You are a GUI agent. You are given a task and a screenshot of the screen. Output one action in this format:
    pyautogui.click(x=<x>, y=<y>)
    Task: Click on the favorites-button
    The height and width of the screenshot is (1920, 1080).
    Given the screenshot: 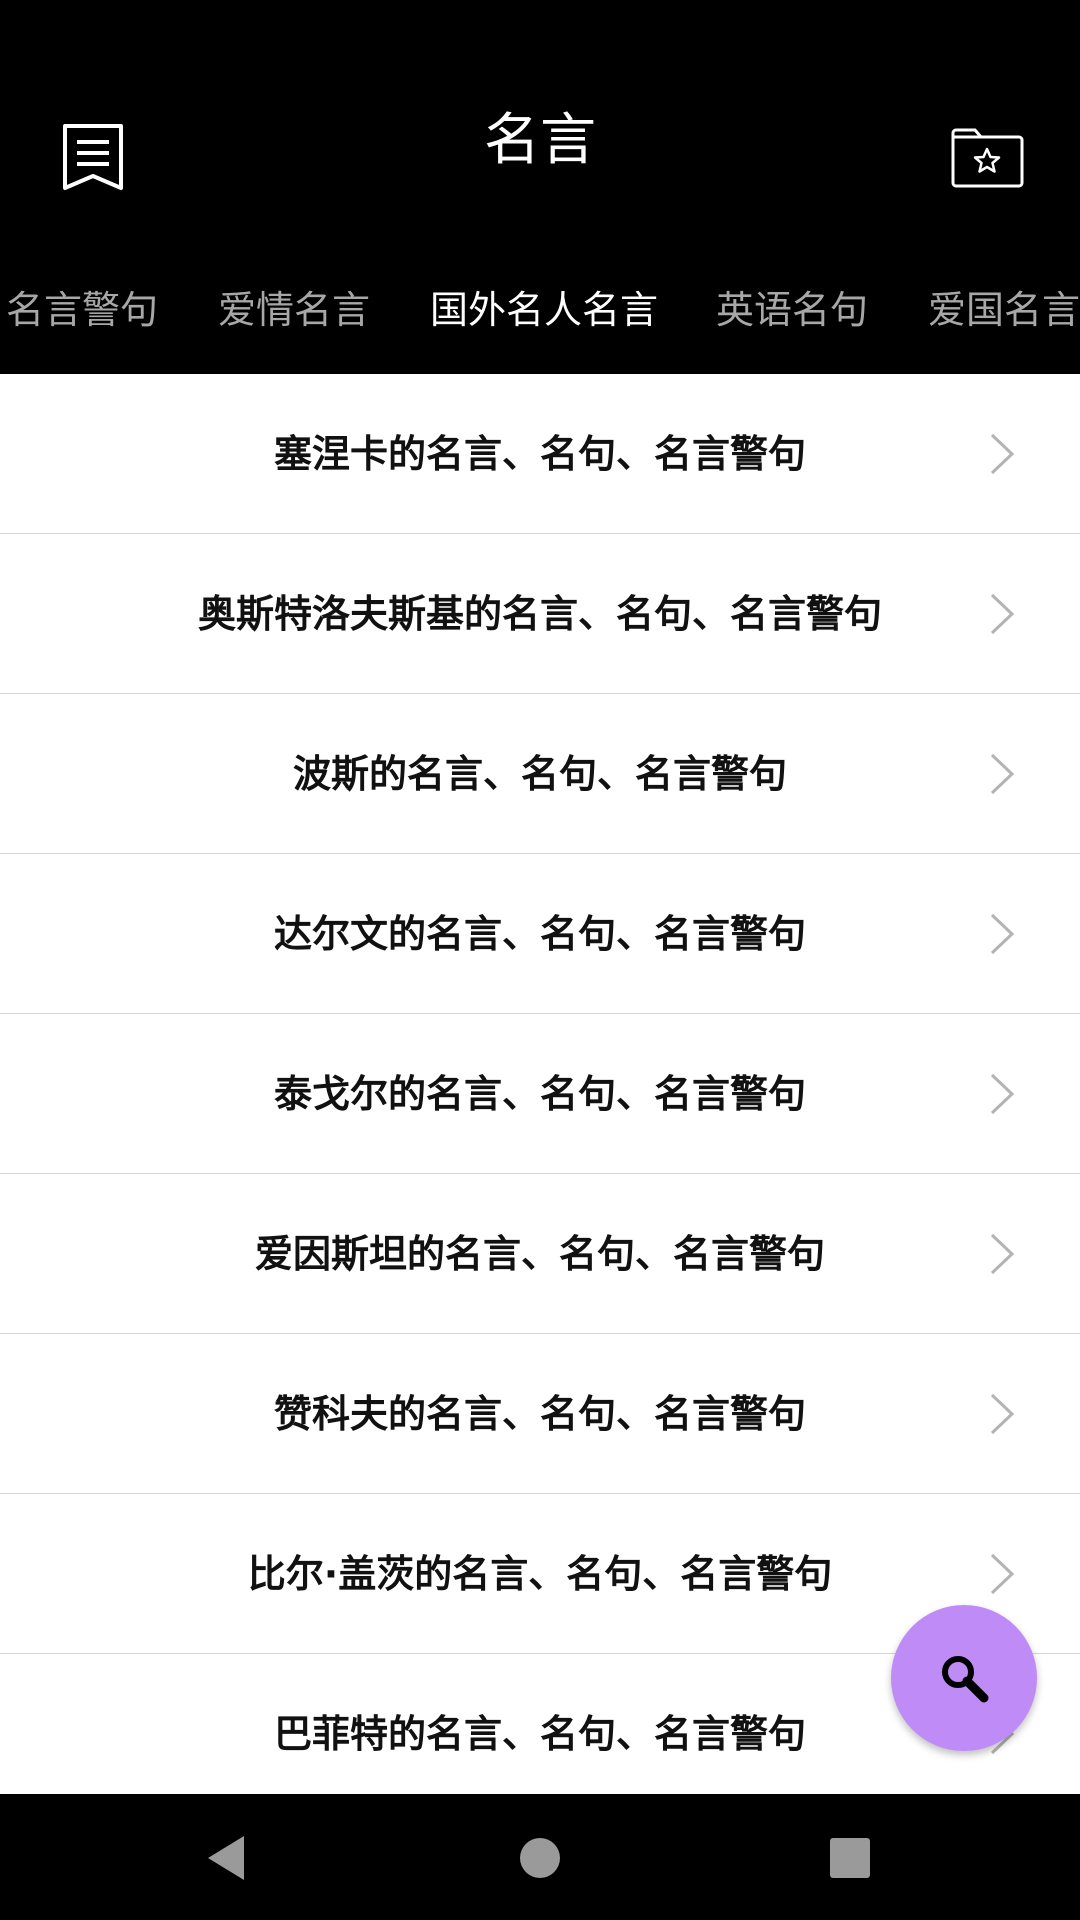 What is the action you would take?
    pyautogui.click(x=987, y=157)
    